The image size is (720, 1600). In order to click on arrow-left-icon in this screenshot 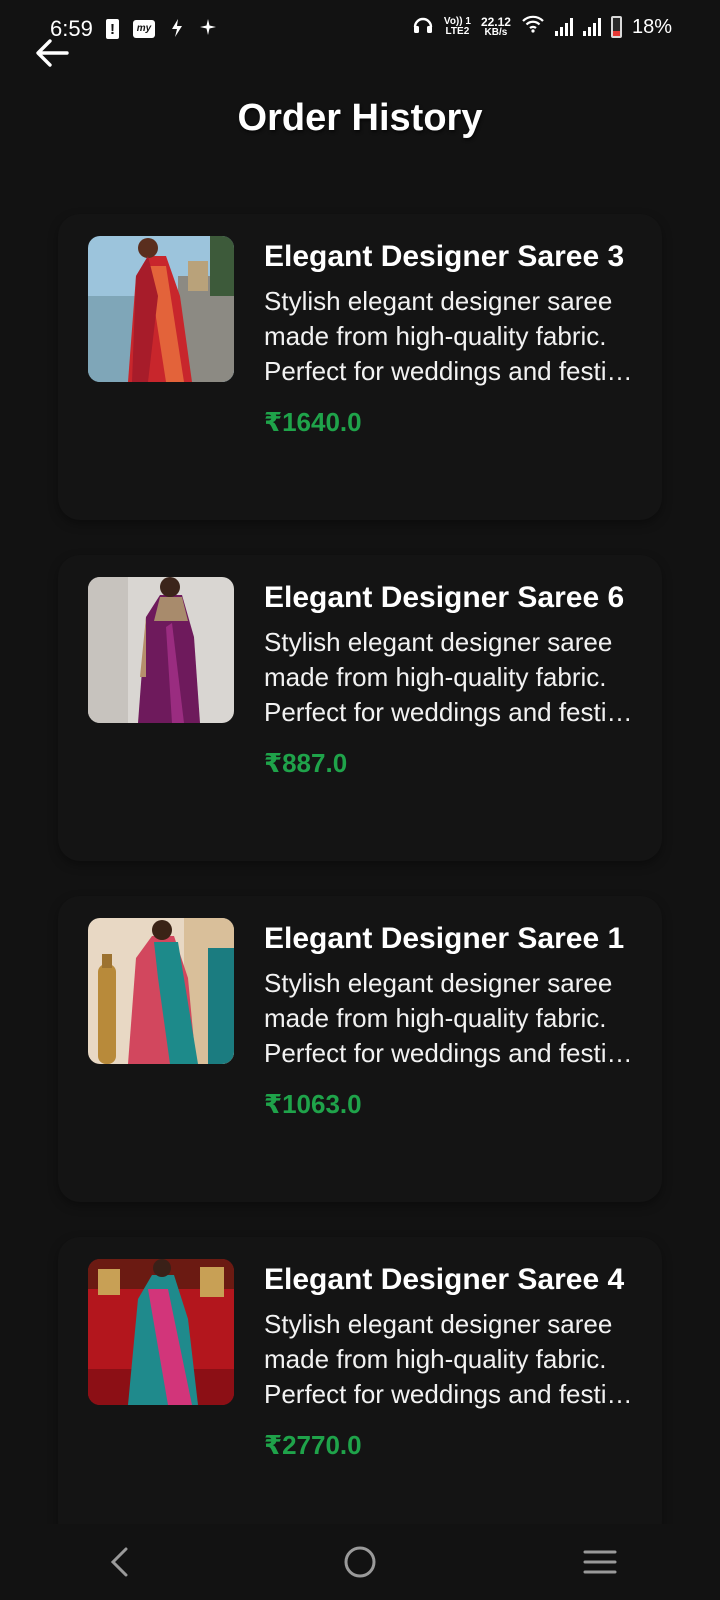, I will do `click(52, 53)`.